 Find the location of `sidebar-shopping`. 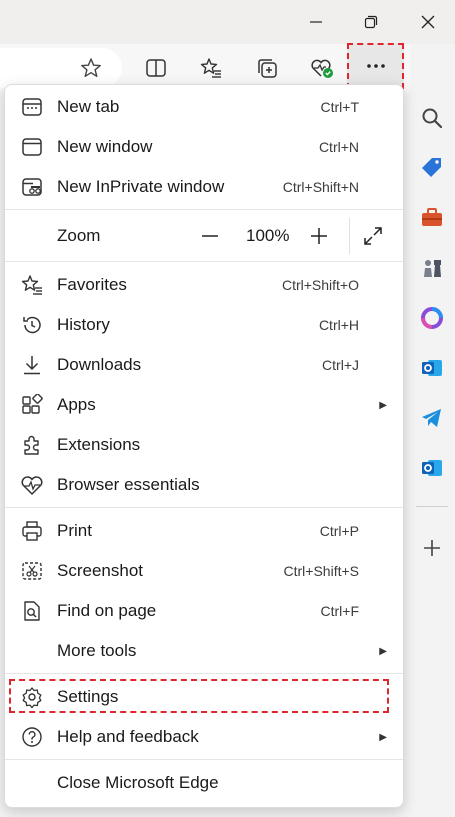

sidebar-shopping is located at coordinates (432, 168).